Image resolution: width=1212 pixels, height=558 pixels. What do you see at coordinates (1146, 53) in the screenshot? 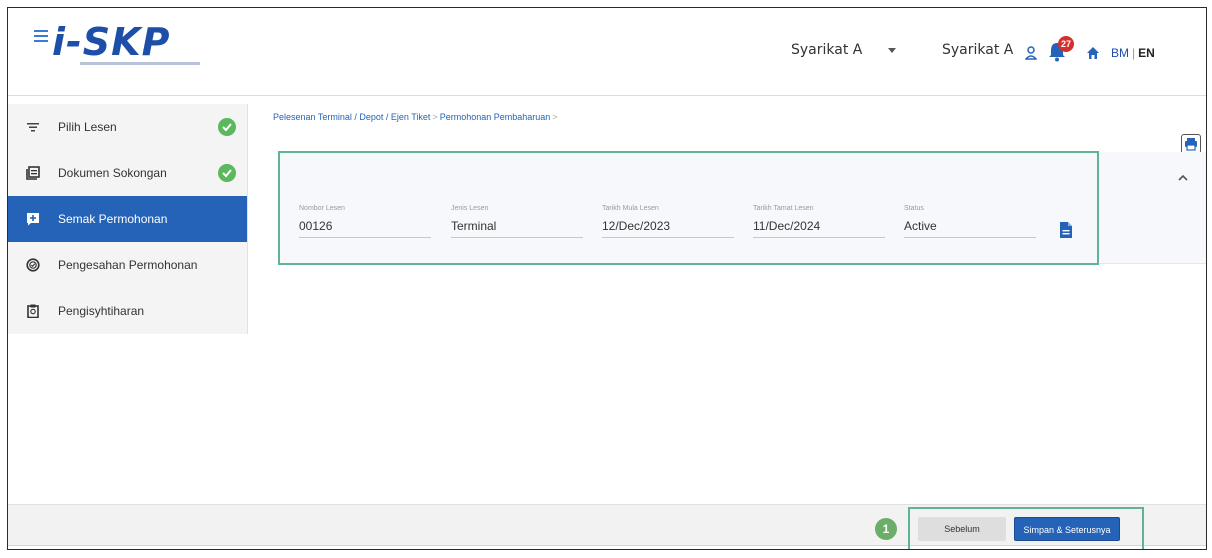
I see `lang-en-link: EN` at bounding box center [1146, 53].